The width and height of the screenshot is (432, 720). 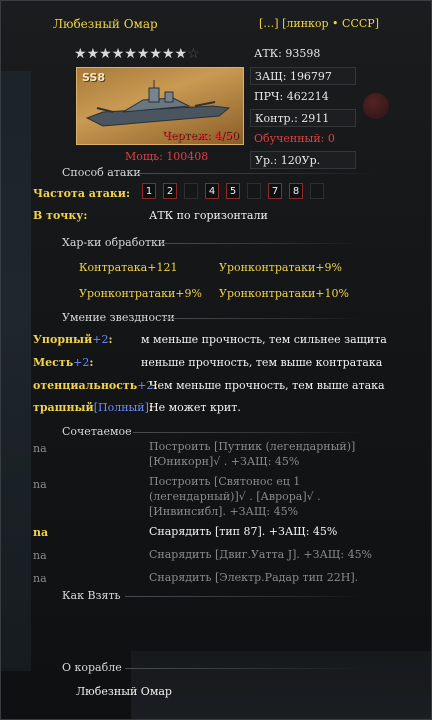 I want to click on power-value: Мощь: 100408, so click(x=167, y=156).